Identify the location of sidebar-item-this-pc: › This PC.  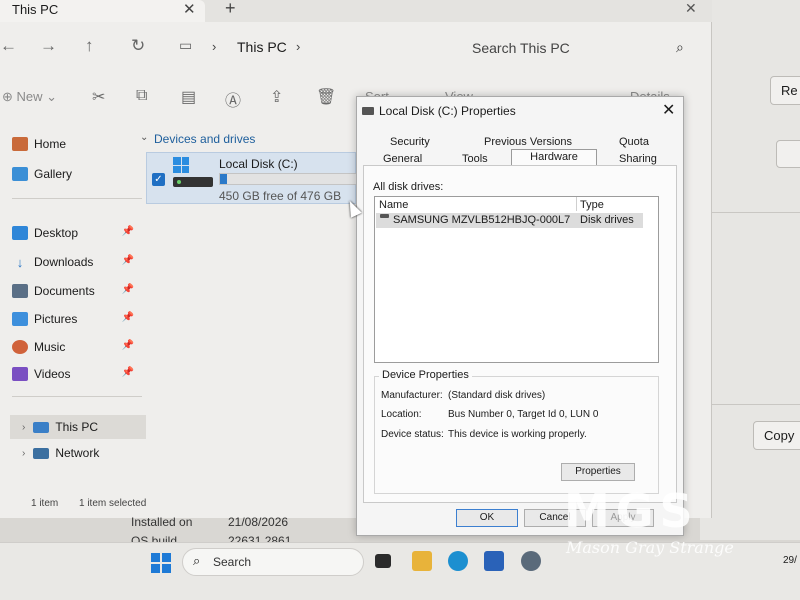
(78, 427).